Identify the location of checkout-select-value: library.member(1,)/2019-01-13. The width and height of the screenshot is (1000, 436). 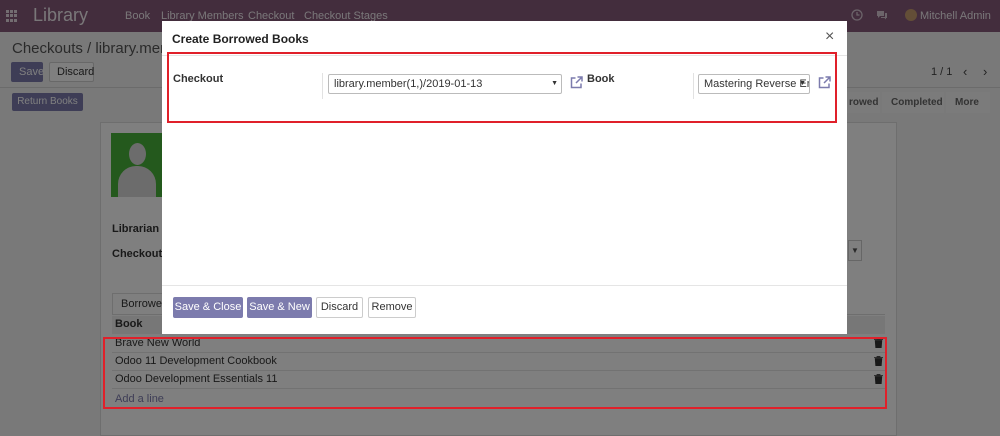
(408, 84).